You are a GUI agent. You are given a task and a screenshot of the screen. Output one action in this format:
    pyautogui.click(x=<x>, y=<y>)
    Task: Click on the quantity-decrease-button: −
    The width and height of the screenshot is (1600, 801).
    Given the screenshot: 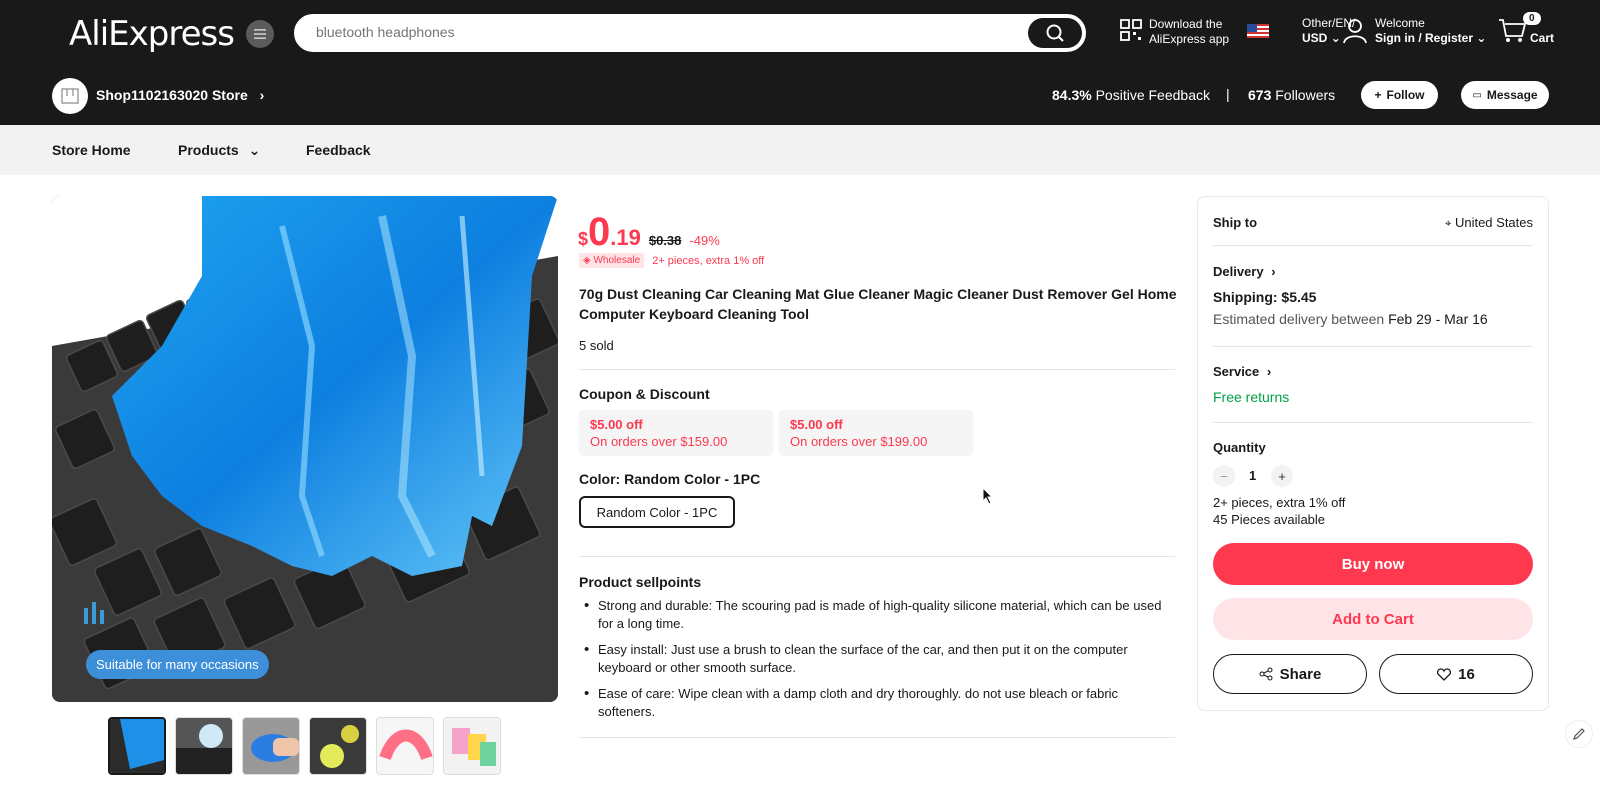 What is the action you would take?
    pyautogui.click(x=1224, y=476)
    